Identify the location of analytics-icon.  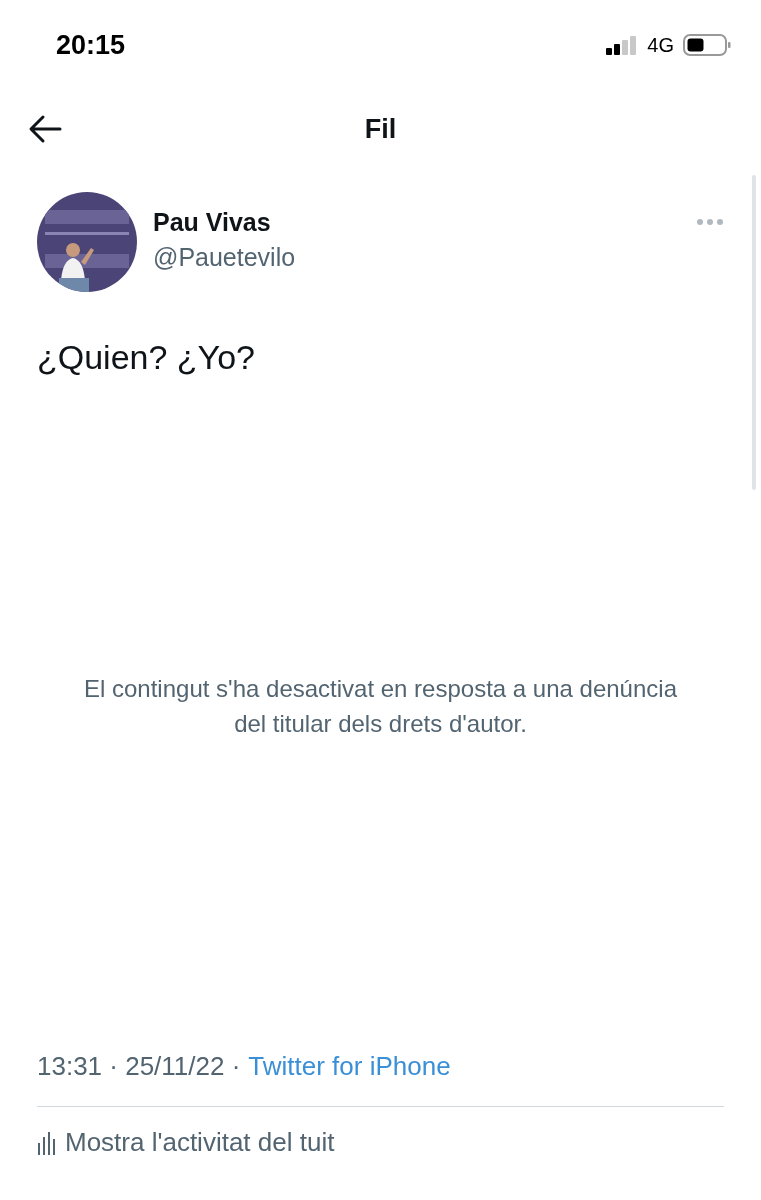
(46, 1142).